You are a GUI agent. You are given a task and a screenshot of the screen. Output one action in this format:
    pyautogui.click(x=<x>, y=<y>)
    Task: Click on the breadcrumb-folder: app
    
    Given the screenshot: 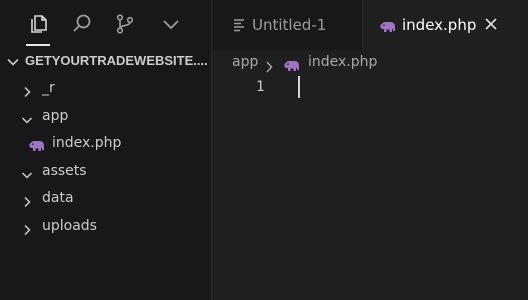 What is the action you would take?
    pyautogui.click(x=245, y=62)
    